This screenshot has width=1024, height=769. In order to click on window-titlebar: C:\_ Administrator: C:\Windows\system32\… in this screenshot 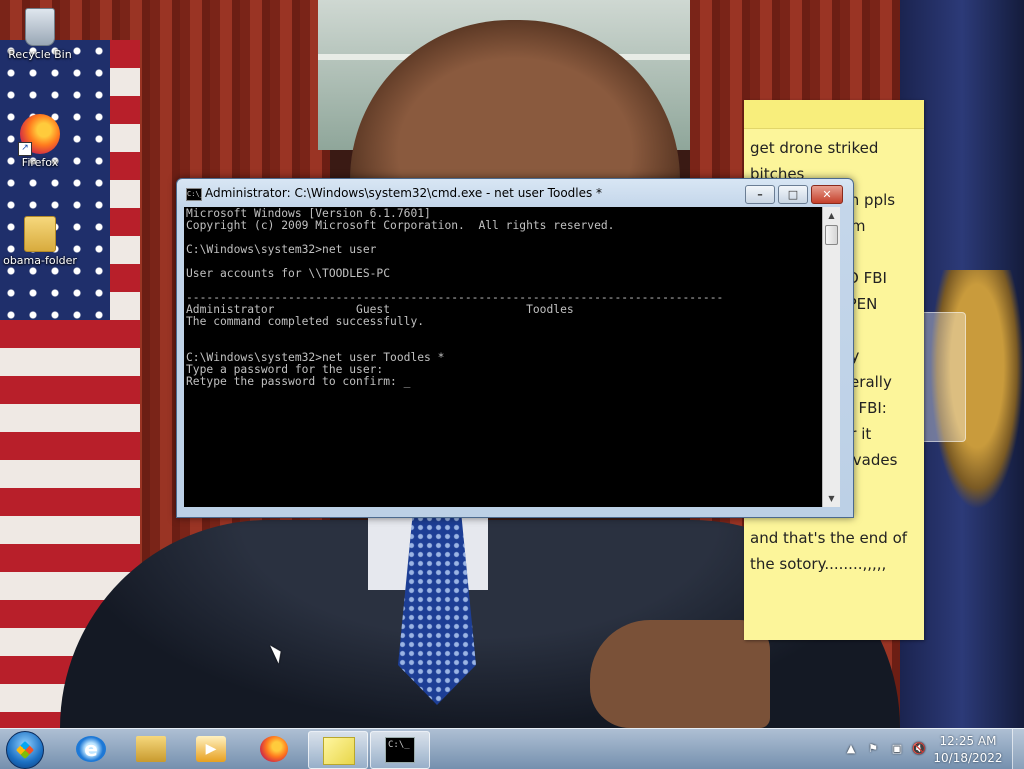, I will do `click(515, 193)`.